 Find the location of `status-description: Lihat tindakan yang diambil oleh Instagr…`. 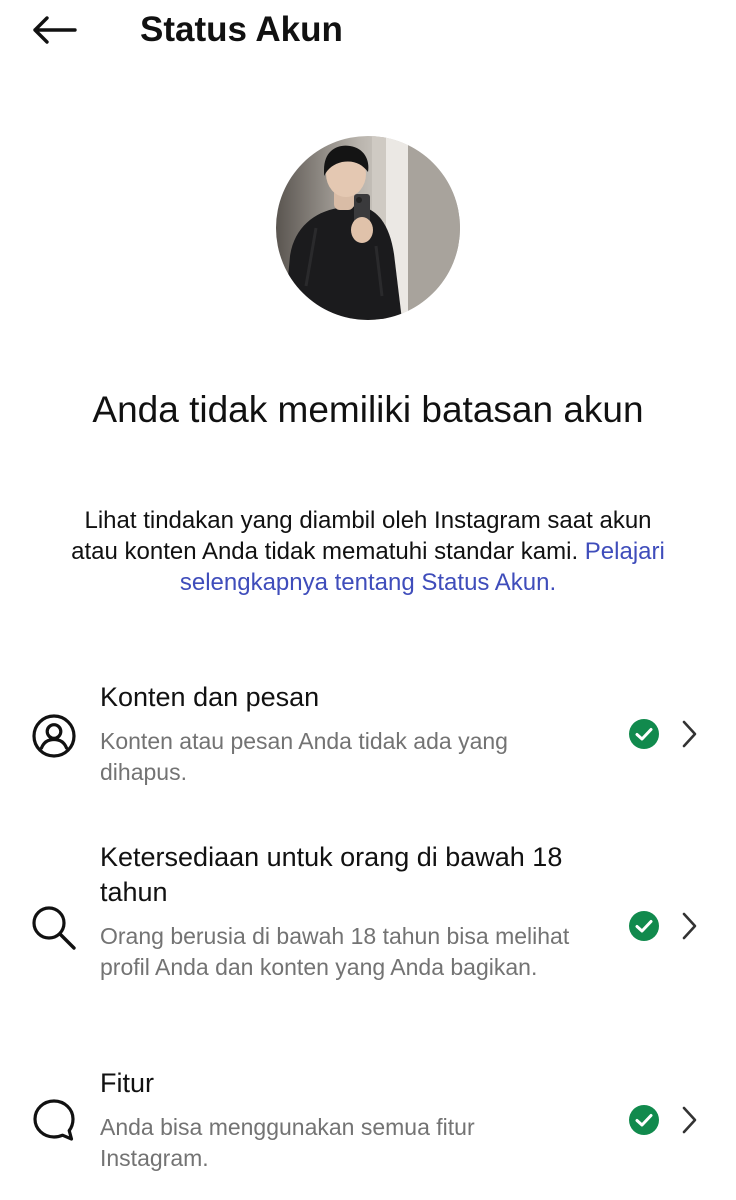

status-description: Lihat tindakan yang diambil oleh Instagr… is located at coordinates (368, 551).